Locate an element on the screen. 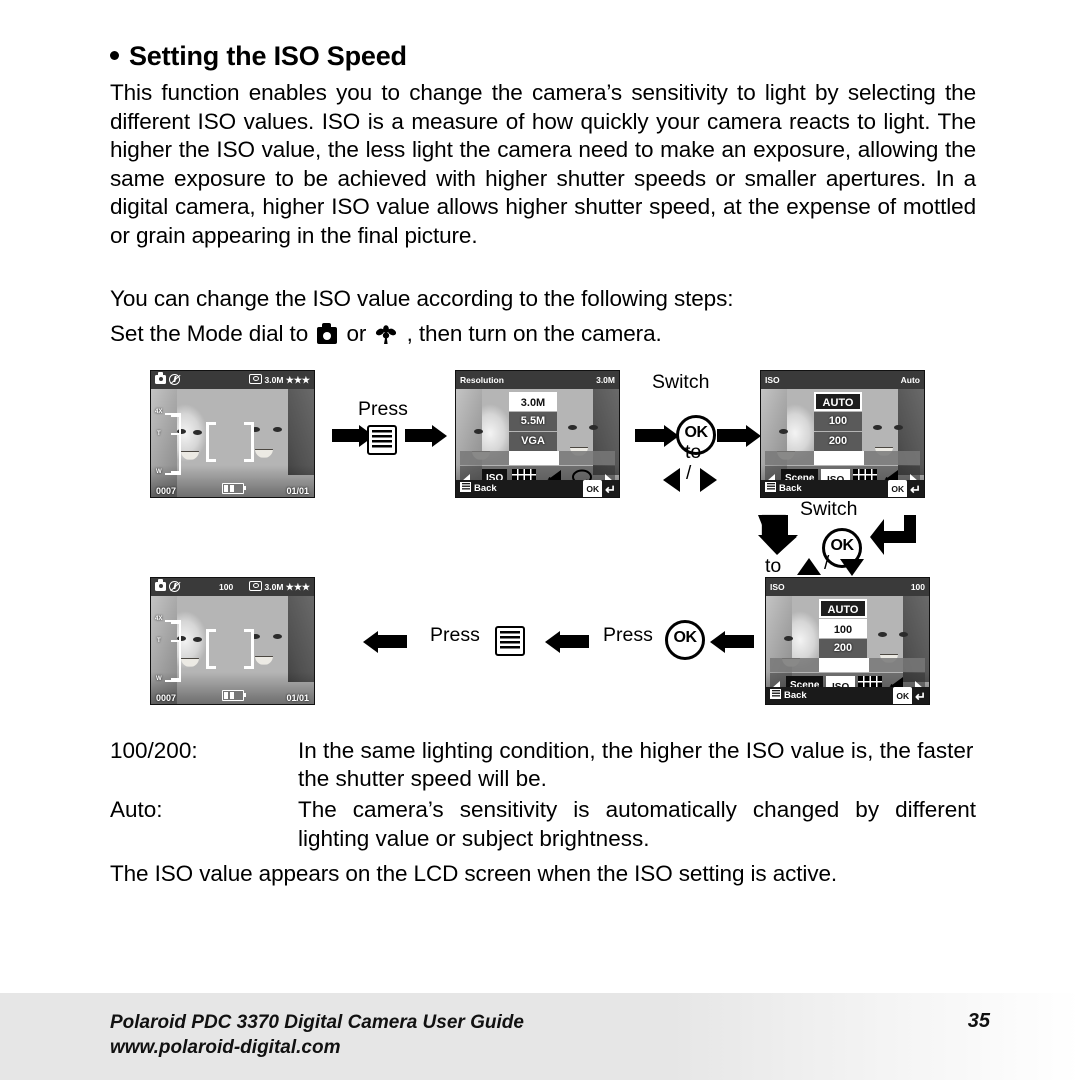 This screenshot has width=1080, height=1080. lcd1-quality-stars: ★★★ is located at coordinates (297, 379).